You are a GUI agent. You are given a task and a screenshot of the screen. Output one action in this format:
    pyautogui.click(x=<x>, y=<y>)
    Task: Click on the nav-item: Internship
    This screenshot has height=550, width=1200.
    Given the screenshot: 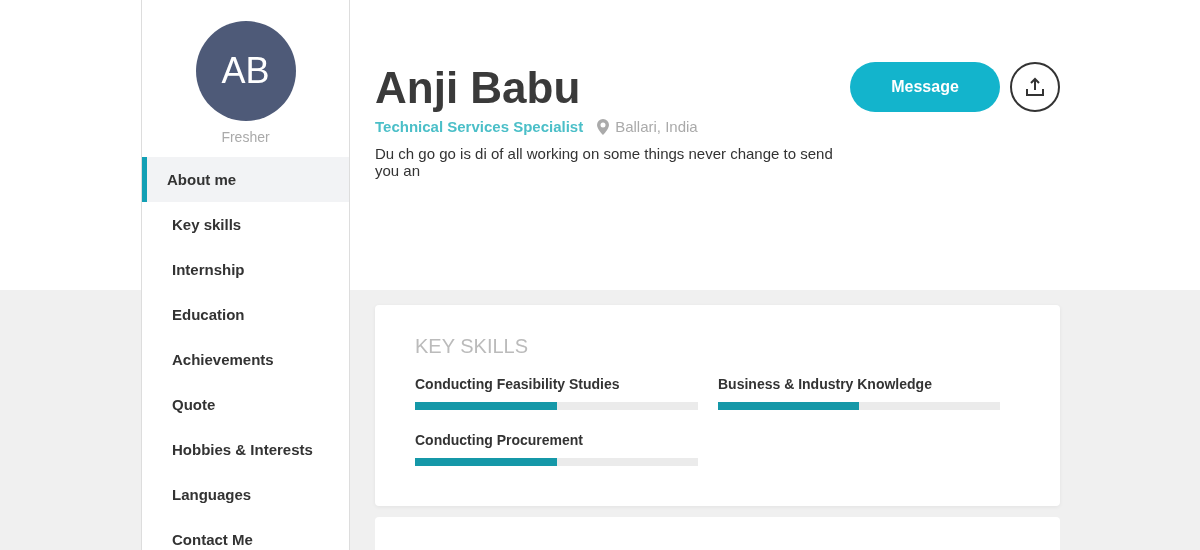 What is the action you would take?
    pyautogui.click(x=245, y=269)
    